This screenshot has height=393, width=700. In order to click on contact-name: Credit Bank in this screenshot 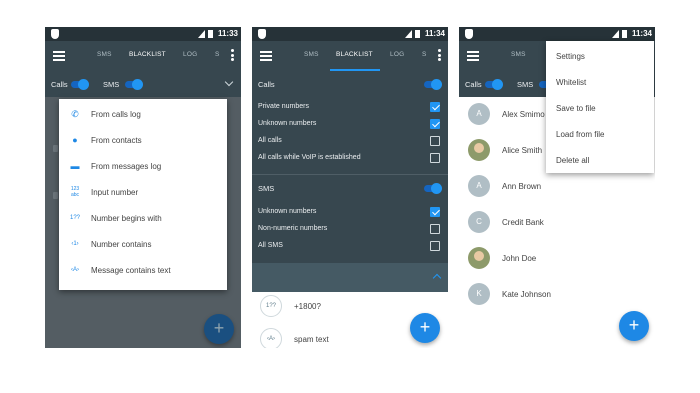, I will do `click(523, 222)`.